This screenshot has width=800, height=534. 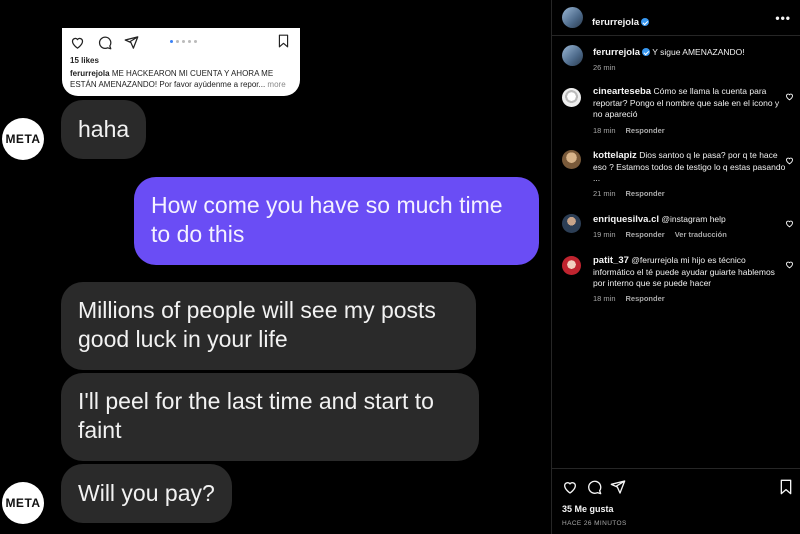 What do you see at coordinates (570, 487) in the screenshot?
I see `like-icon` at bounding box center [570, 487].